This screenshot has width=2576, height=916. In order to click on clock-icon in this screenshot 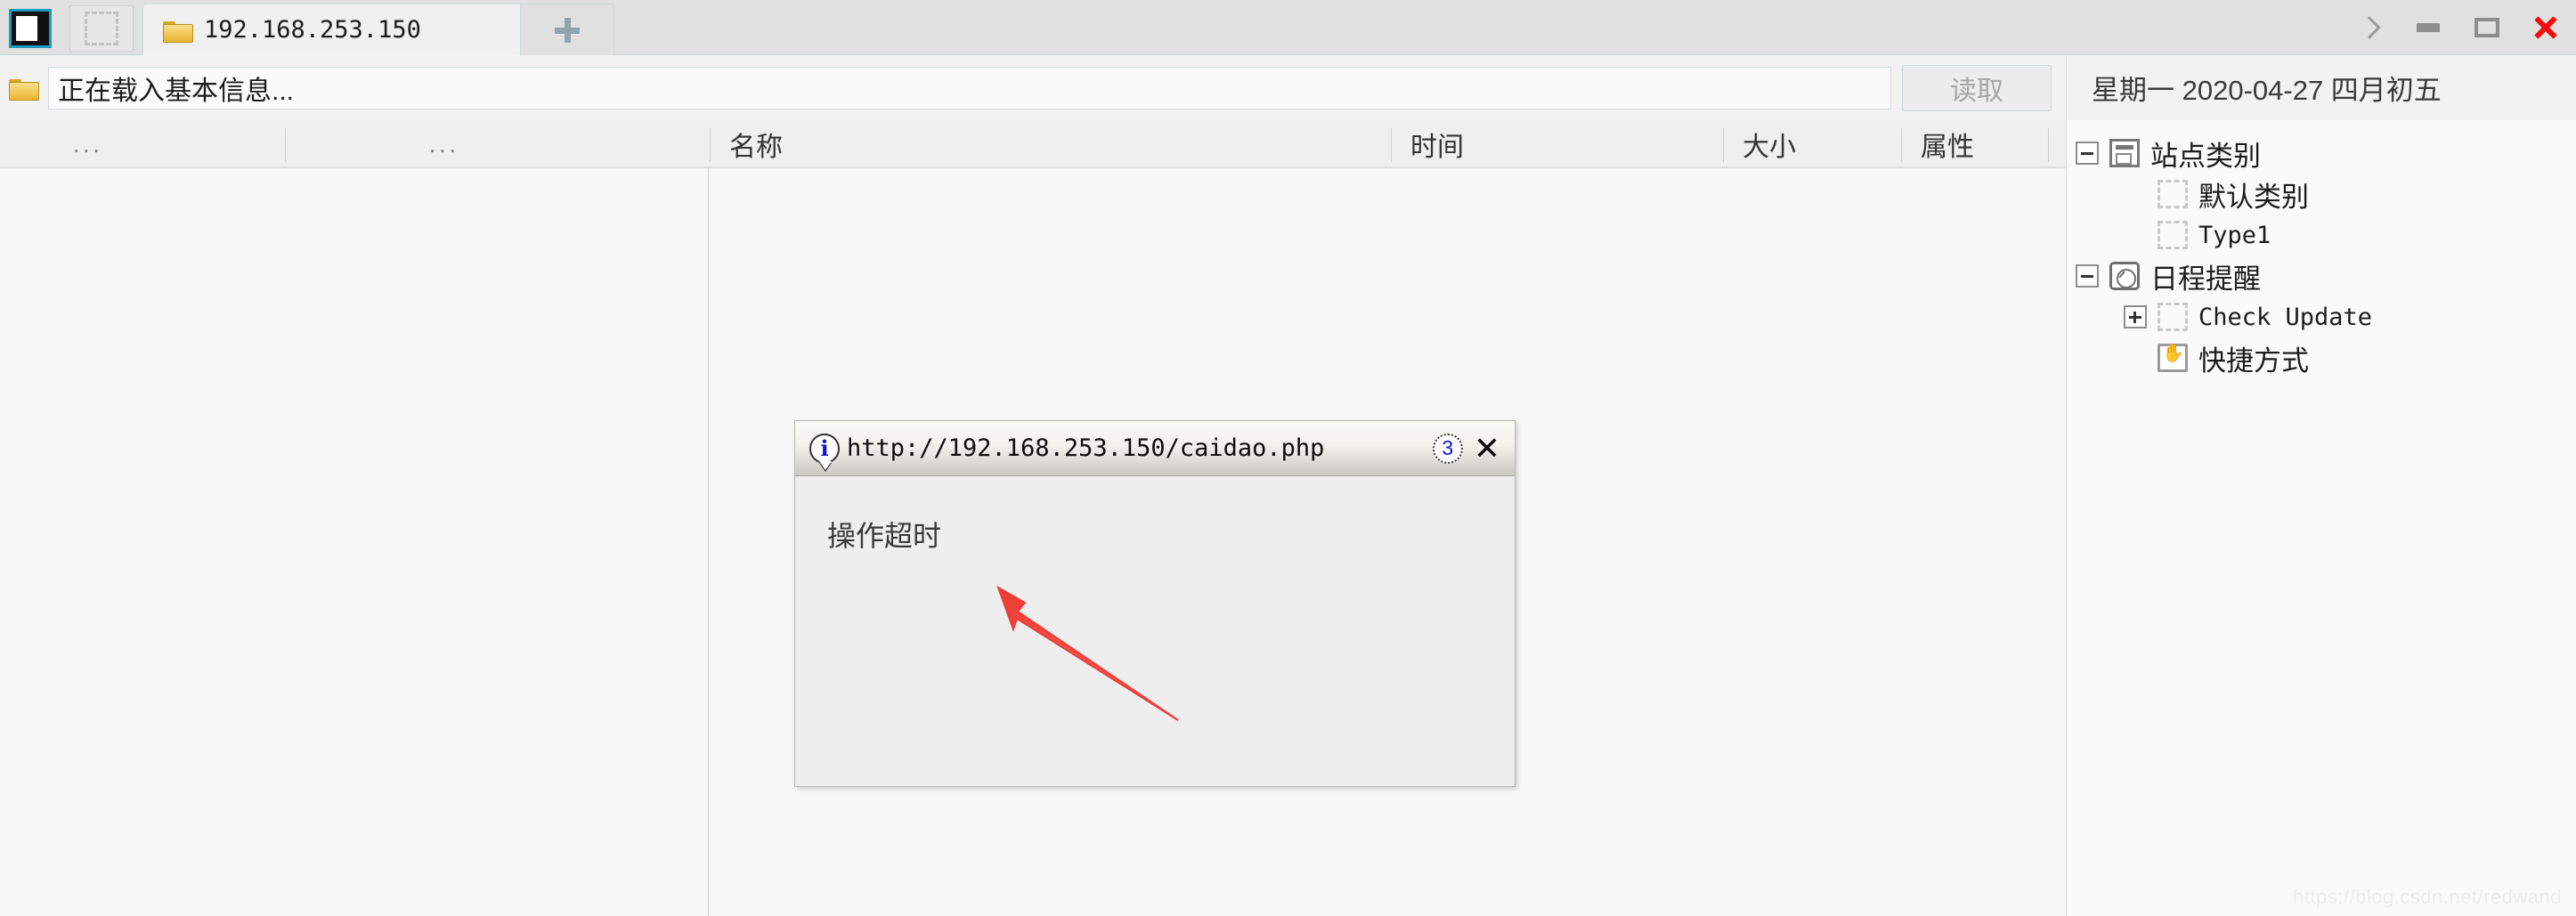, I will do `click(2124, 276)`.